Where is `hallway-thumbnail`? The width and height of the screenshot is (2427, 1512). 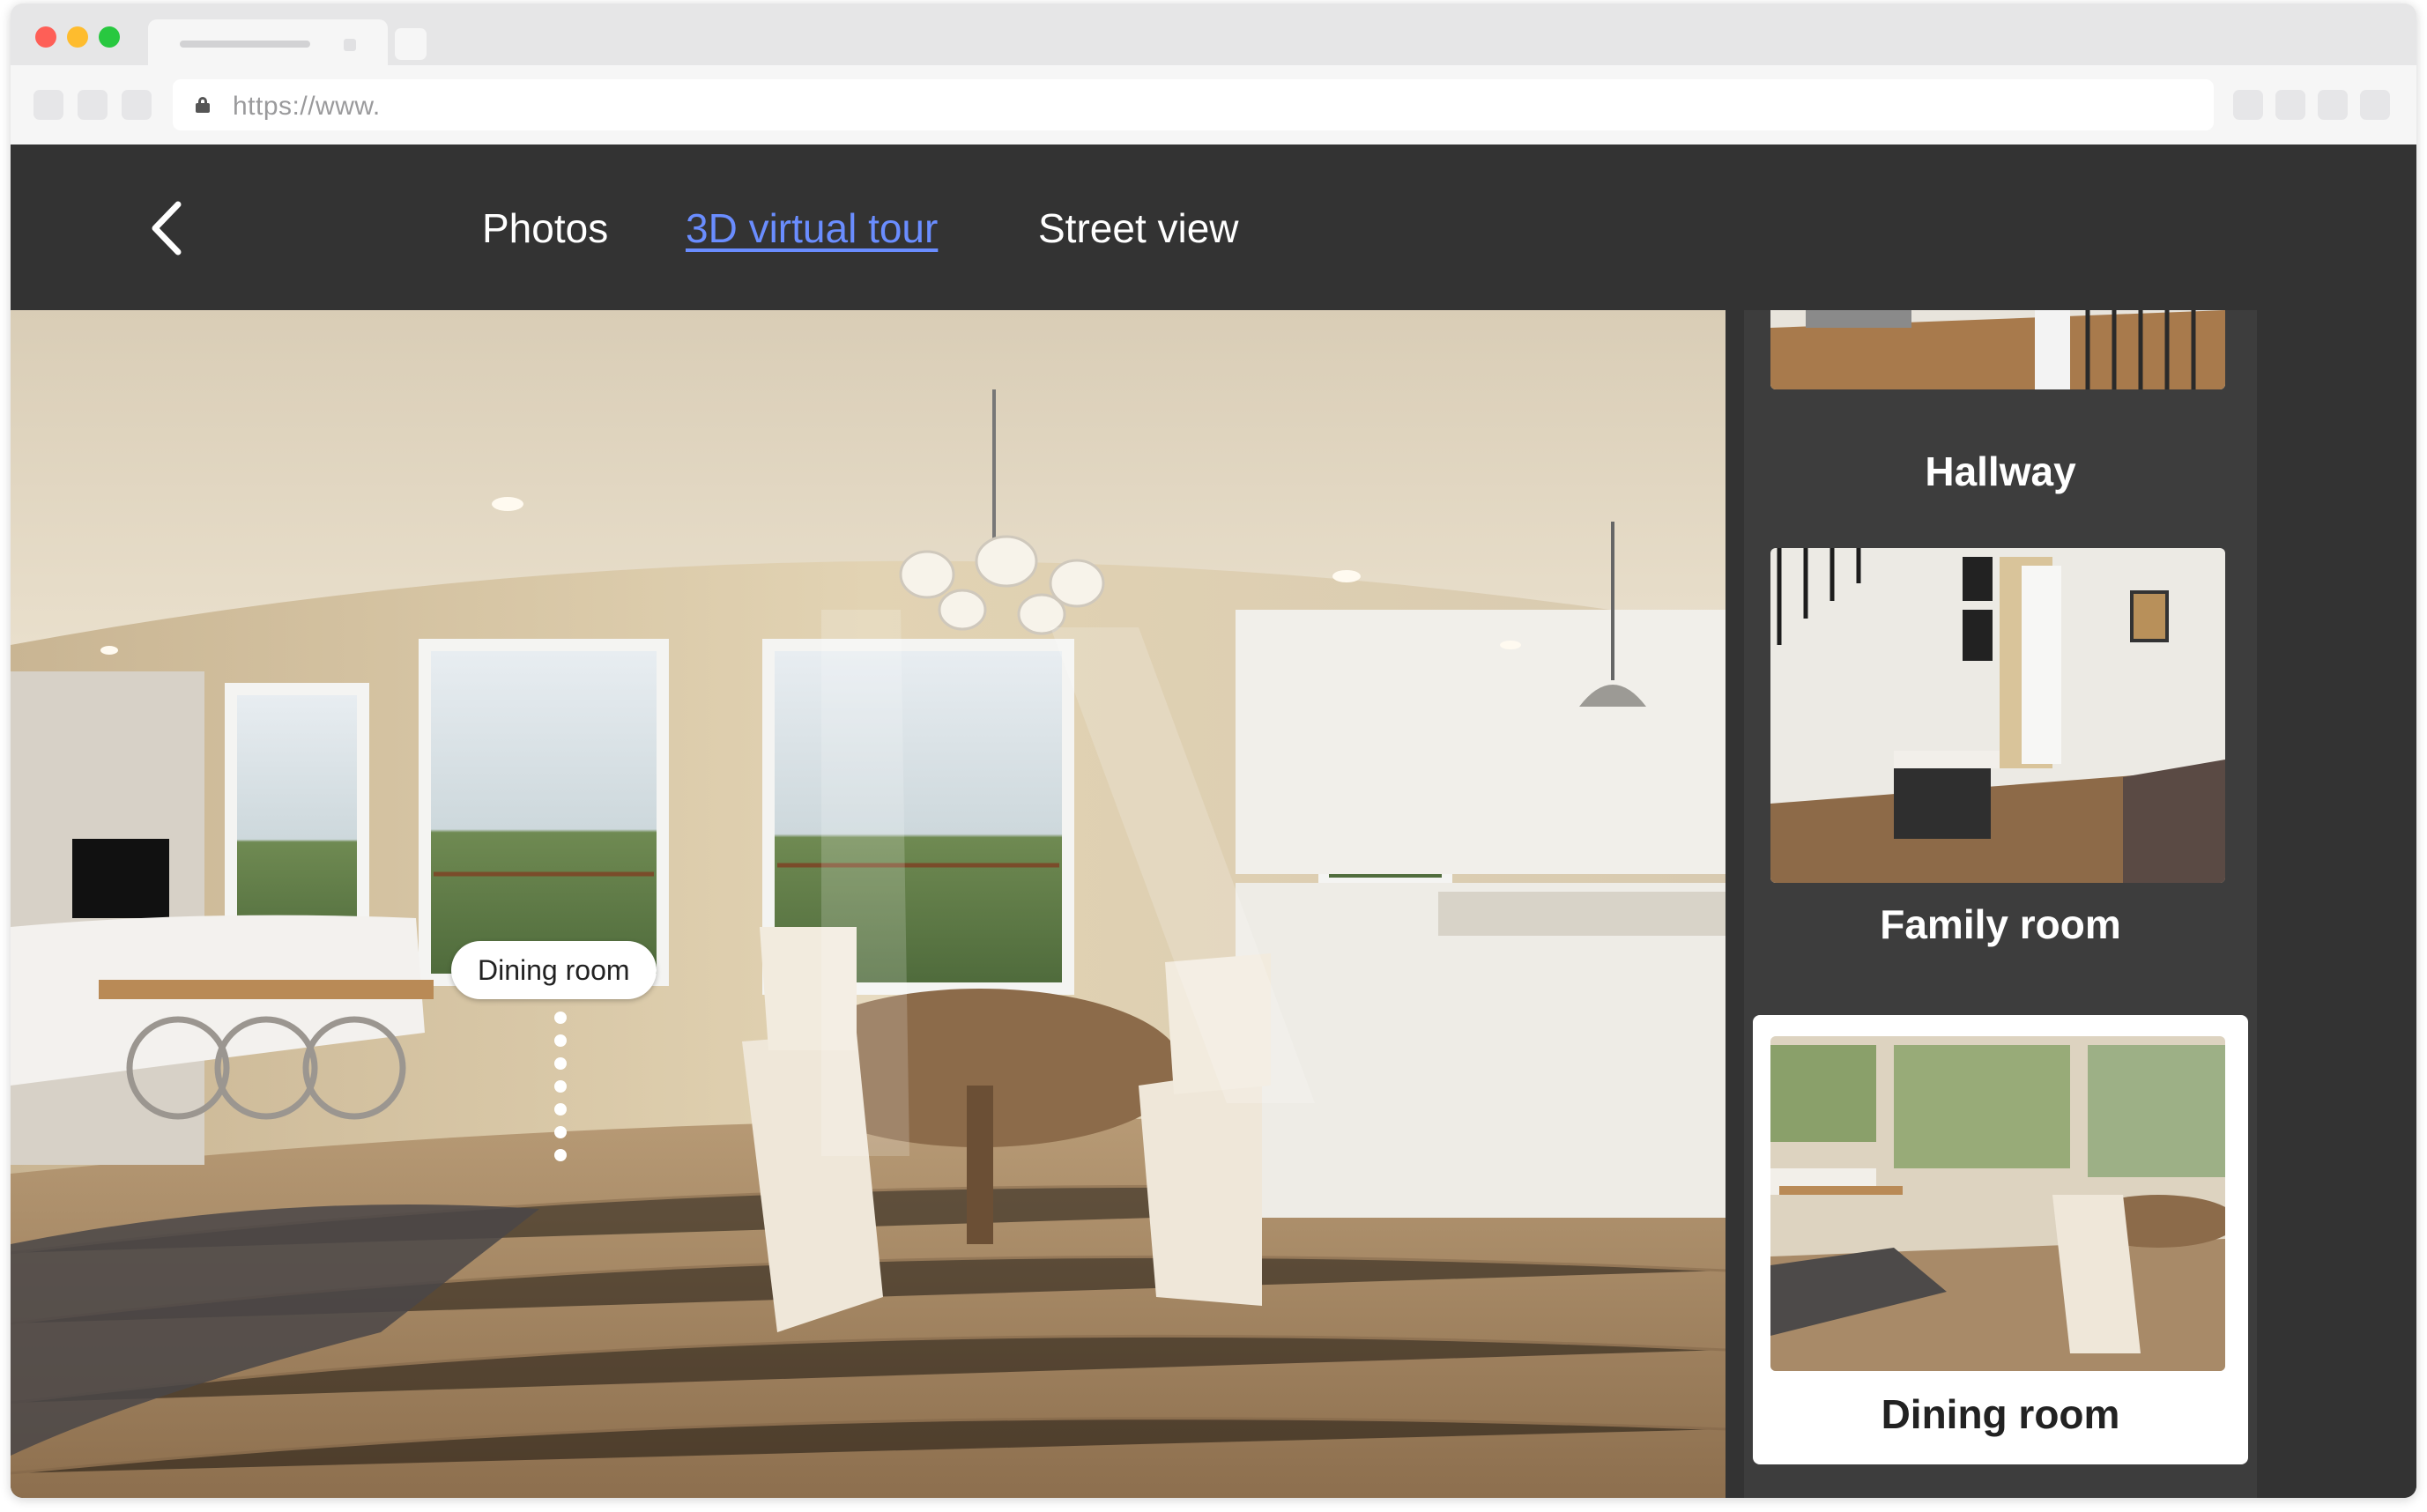
hallway-thumbnail is located at coordinates (1997, 349).